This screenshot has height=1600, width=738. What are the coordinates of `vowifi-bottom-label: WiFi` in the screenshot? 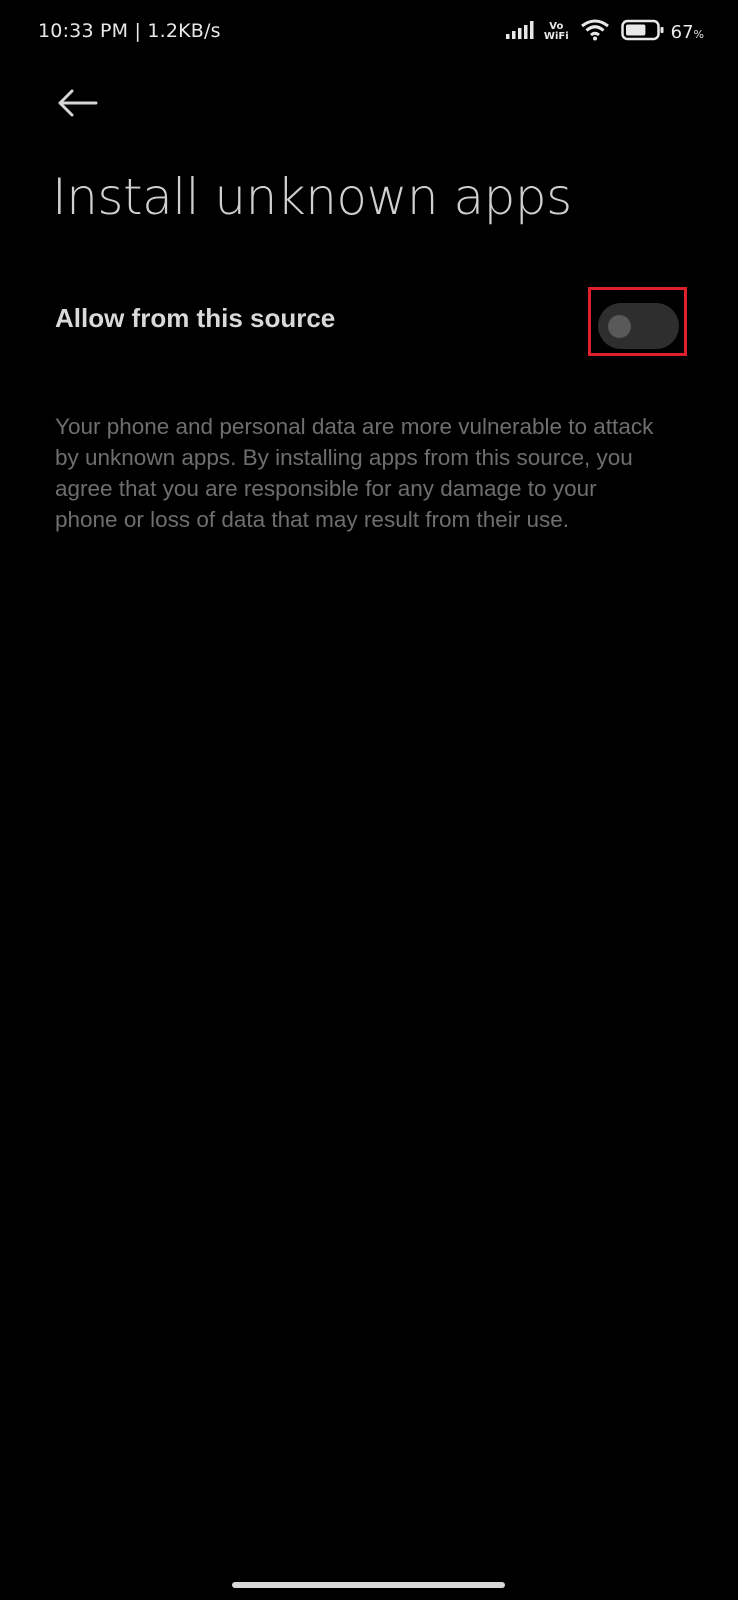 It's located at (556, 36).